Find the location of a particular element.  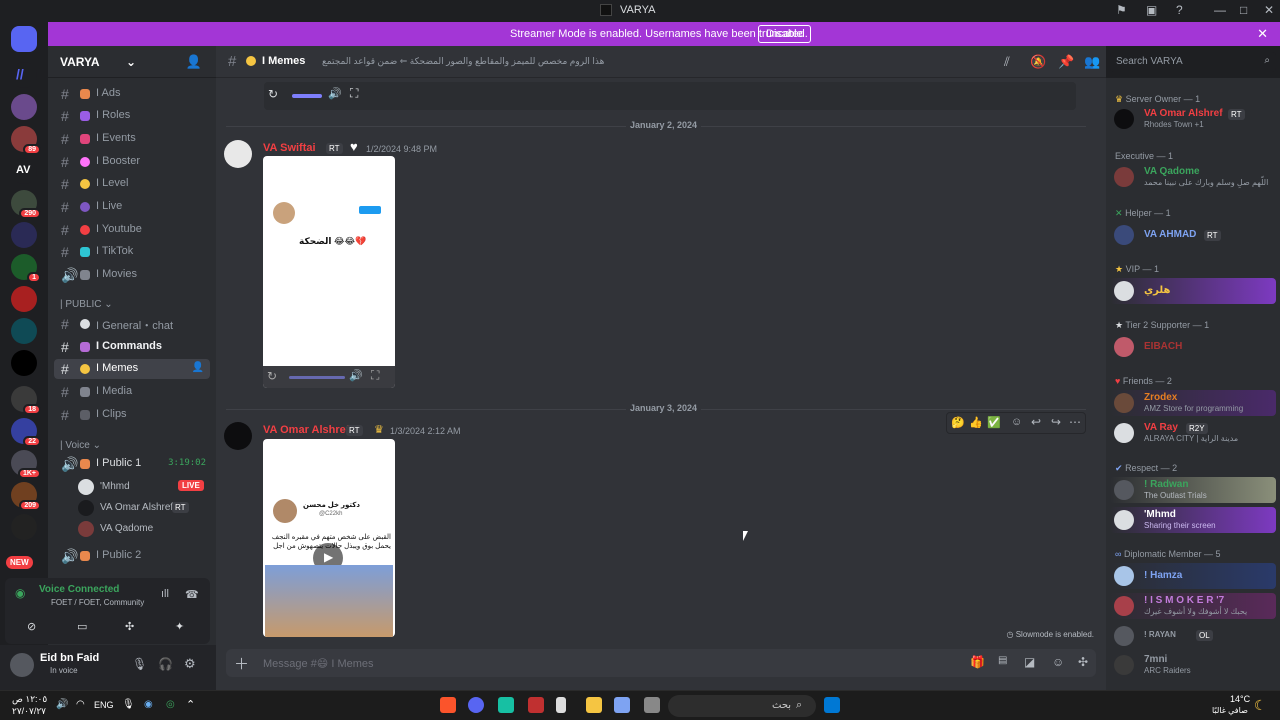

help-icon: ? is located at coordinates (1179, 10).